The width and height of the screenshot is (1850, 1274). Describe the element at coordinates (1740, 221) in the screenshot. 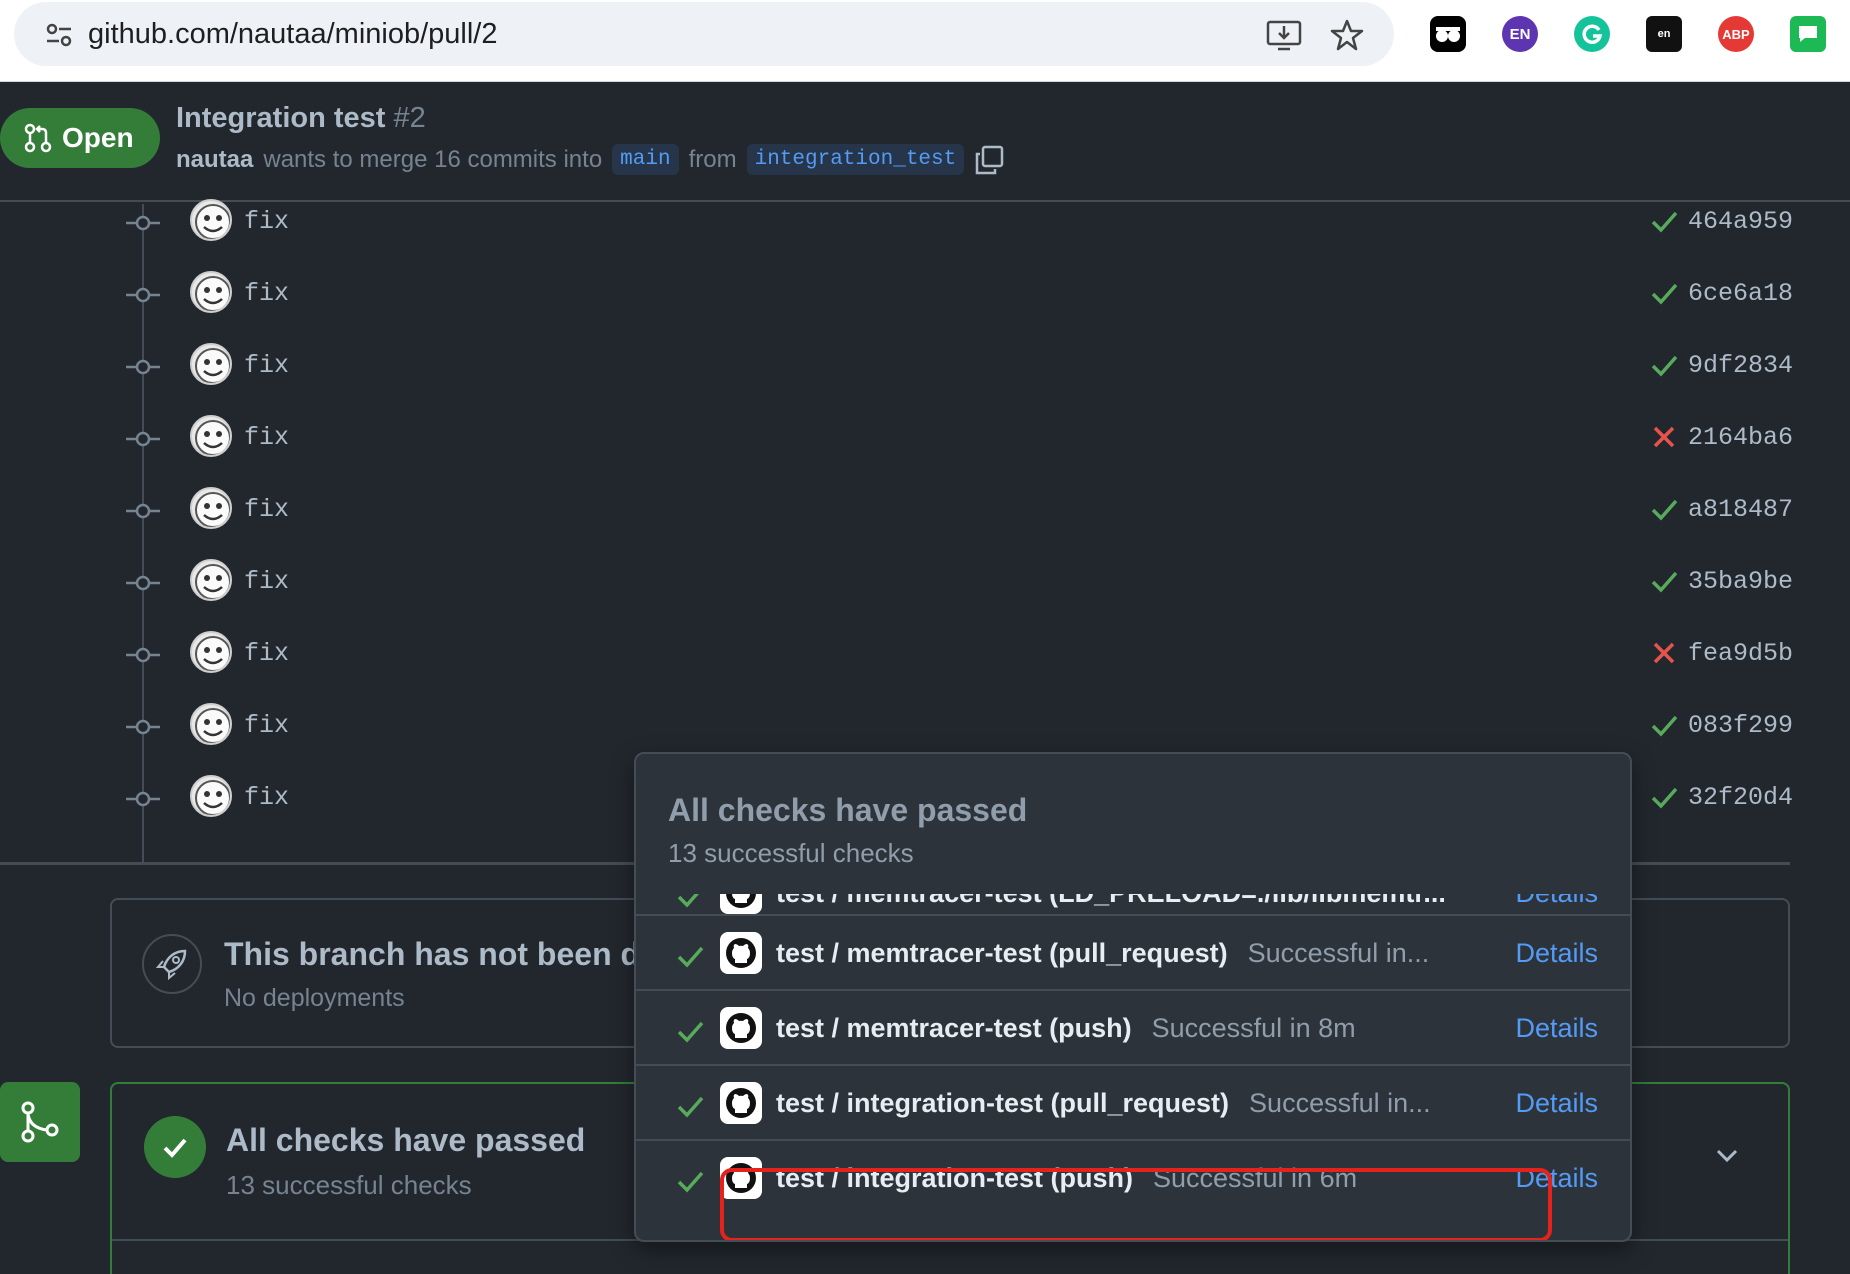

I see `commit-sha: 464a959` at that location.